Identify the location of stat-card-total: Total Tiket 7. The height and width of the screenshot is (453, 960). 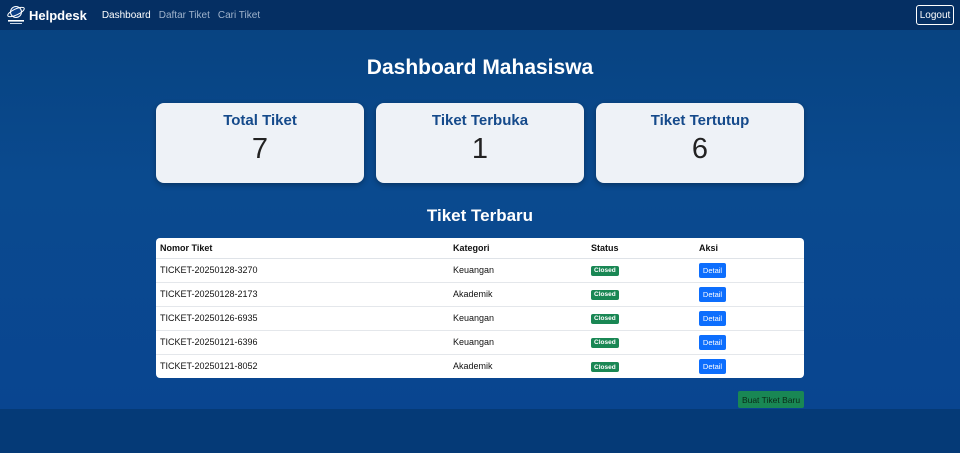
(260, 143).